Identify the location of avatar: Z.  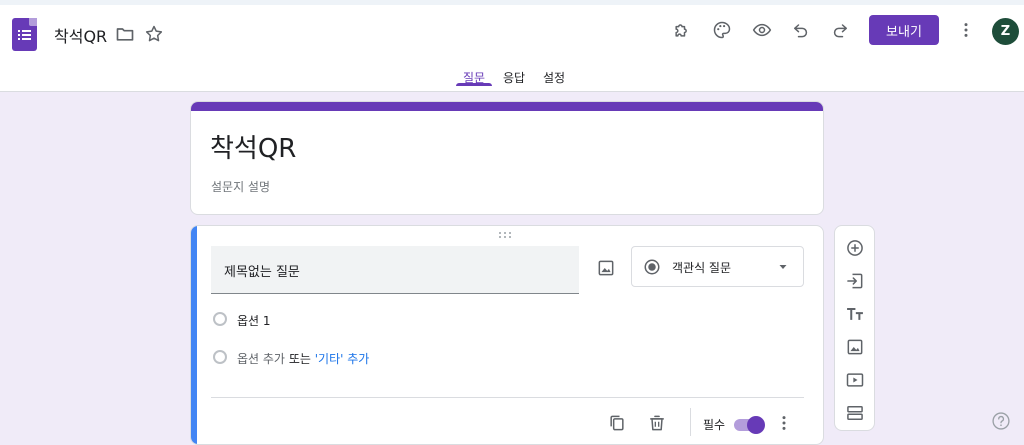
(1005, 31).